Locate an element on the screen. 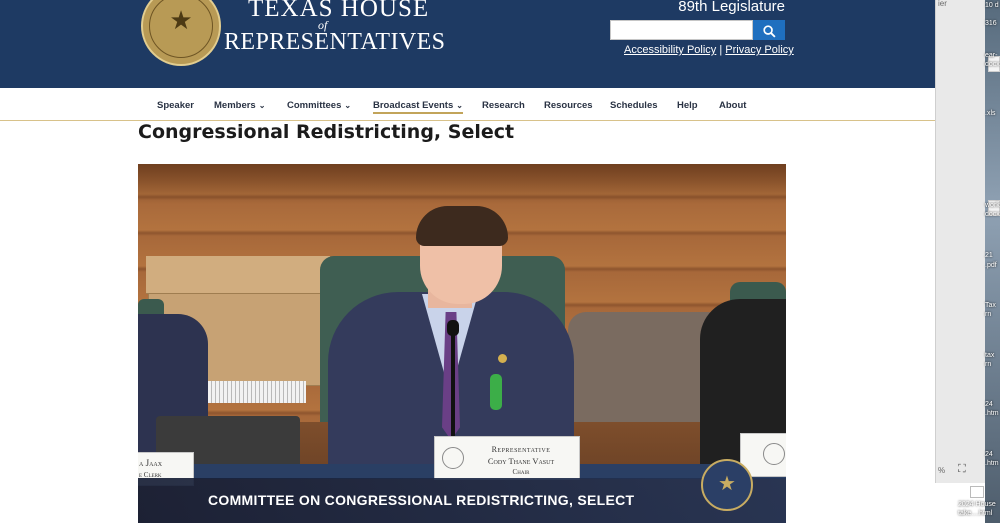 This screenshot has height=523, width=1000. green-ribbon is located at coordinates (496, 392).